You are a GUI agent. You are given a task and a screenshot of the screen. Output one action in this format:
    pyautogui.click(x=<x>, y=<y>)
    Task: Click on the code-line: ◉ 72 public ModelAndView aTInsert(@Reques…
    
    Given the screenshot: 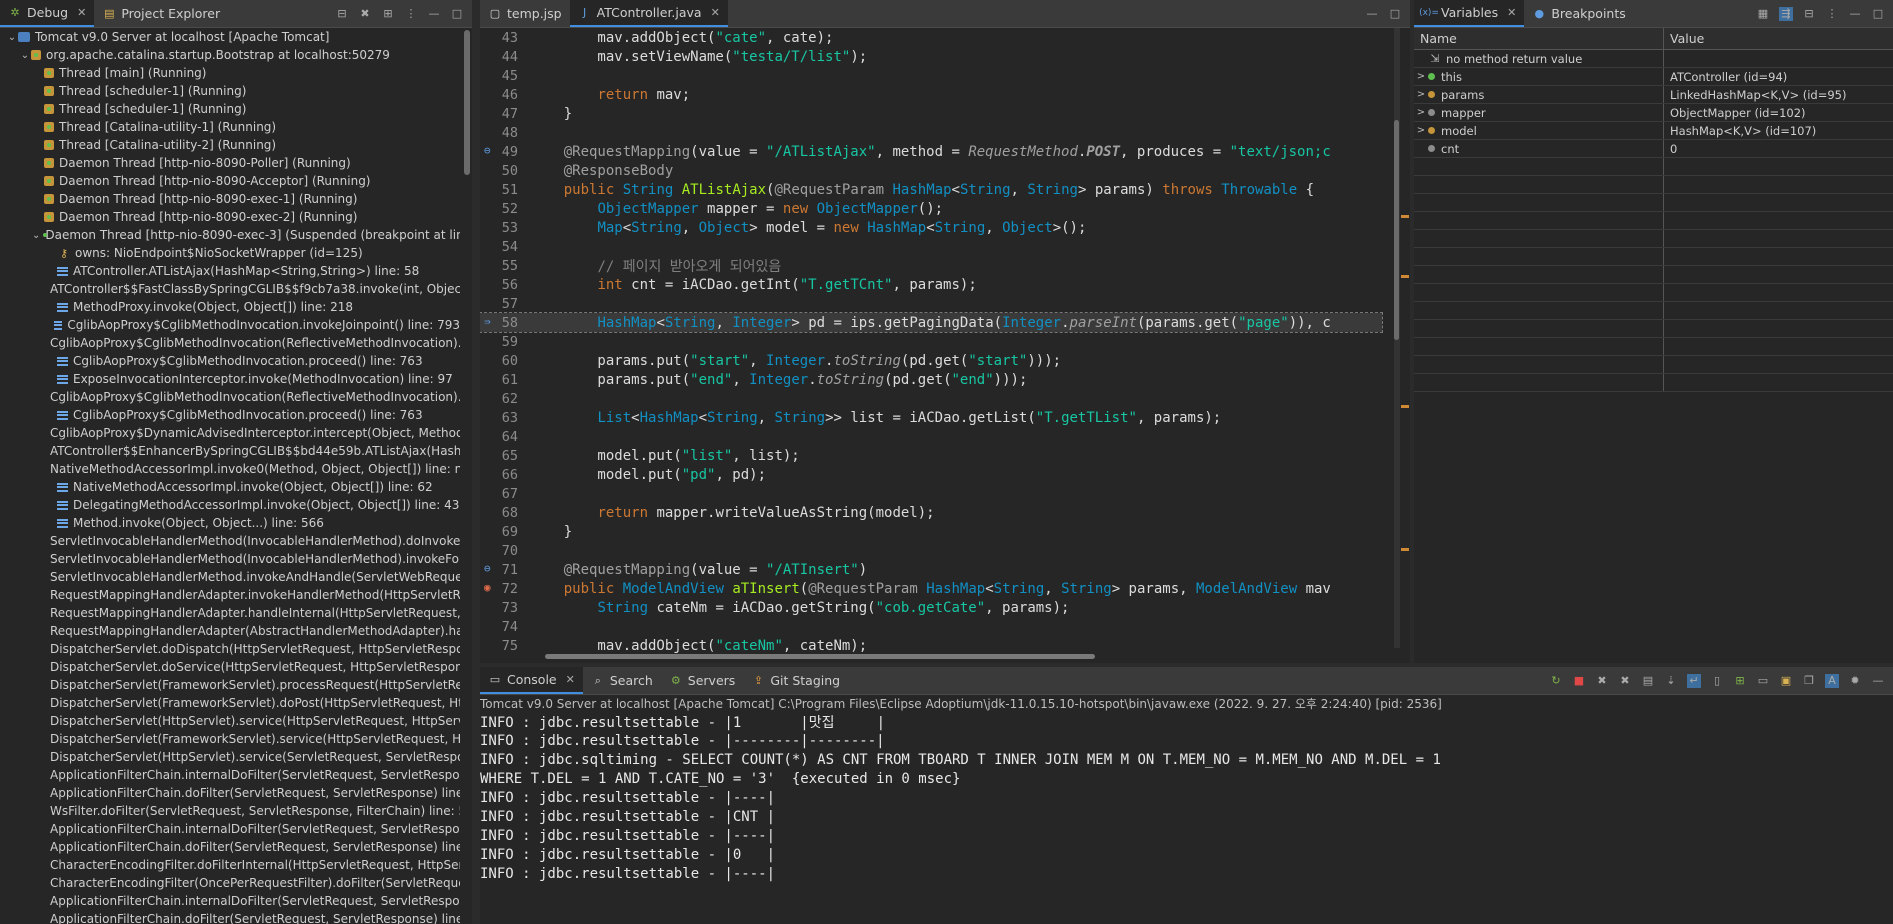 What is the action you would take?
    pyautogui.click(x=931, y=588)
    